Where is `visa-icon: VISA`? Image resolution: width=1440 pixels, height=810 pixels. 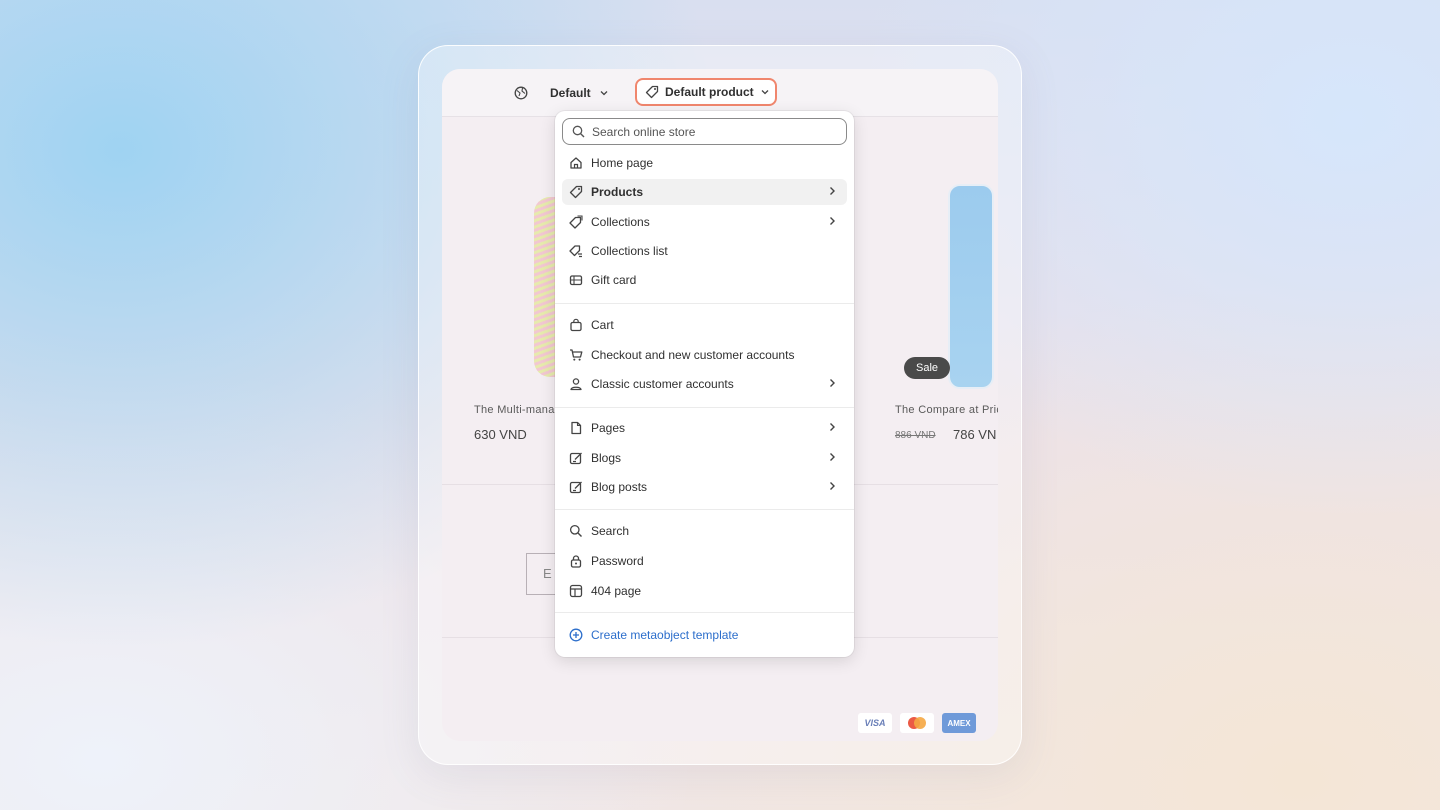
visa-icon: VISA is located at coordinates (875, 723).